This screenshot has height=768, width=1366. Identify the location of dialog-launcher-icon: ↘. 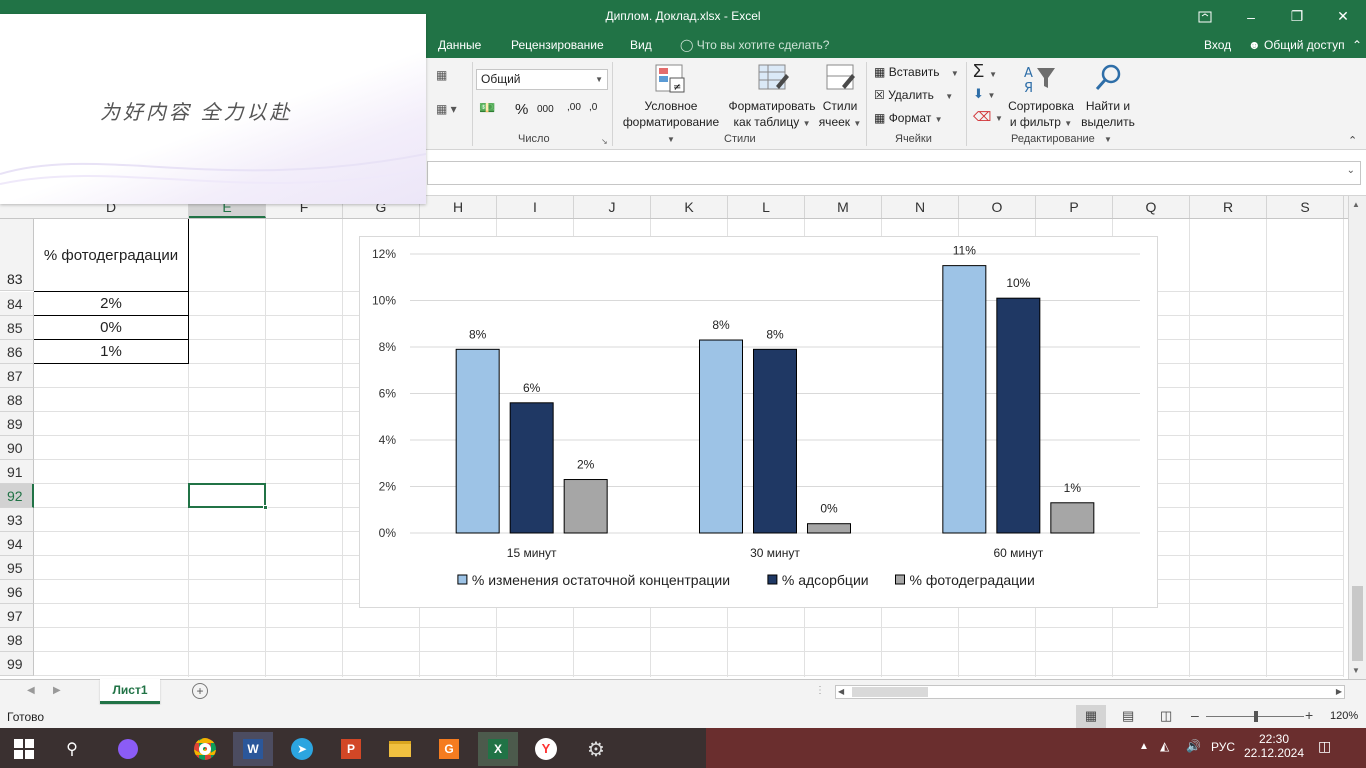
(604, 141).